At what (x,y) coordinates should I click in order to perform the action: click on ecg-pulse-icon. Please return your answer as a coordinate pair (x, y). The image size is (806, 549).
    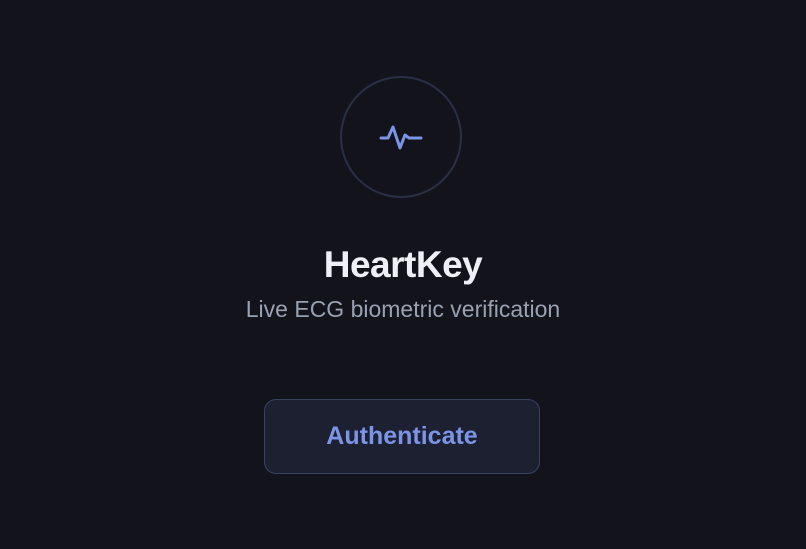
    Looking at the image, I should click on (401, 137).